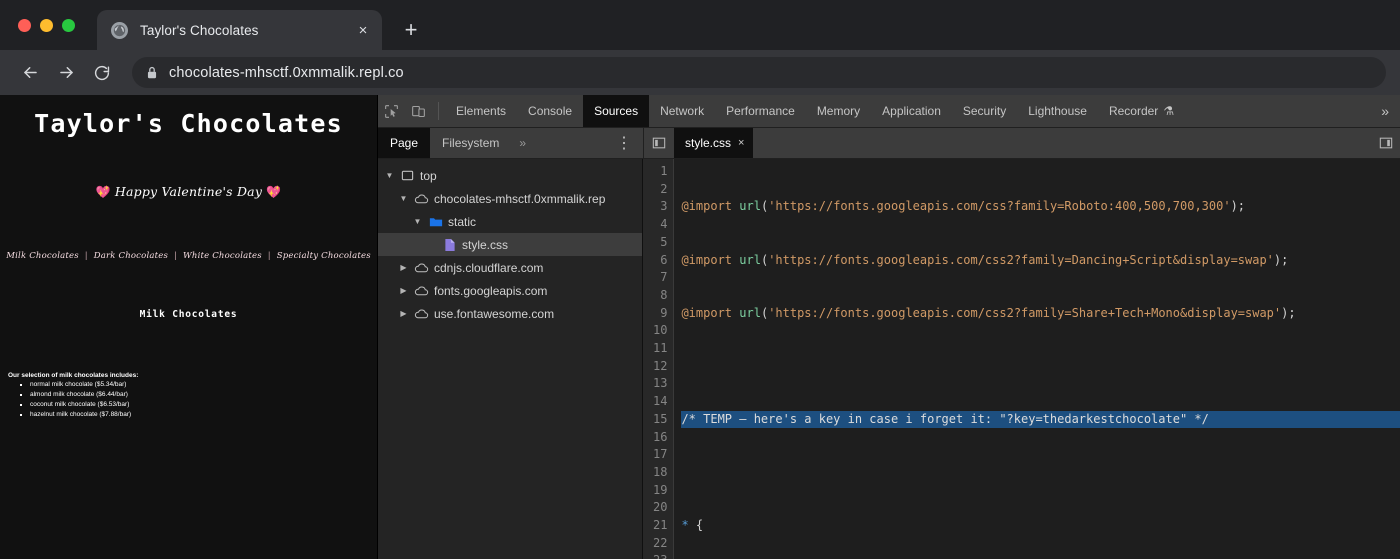  I want to click on frame-icon, so click(407, 175).